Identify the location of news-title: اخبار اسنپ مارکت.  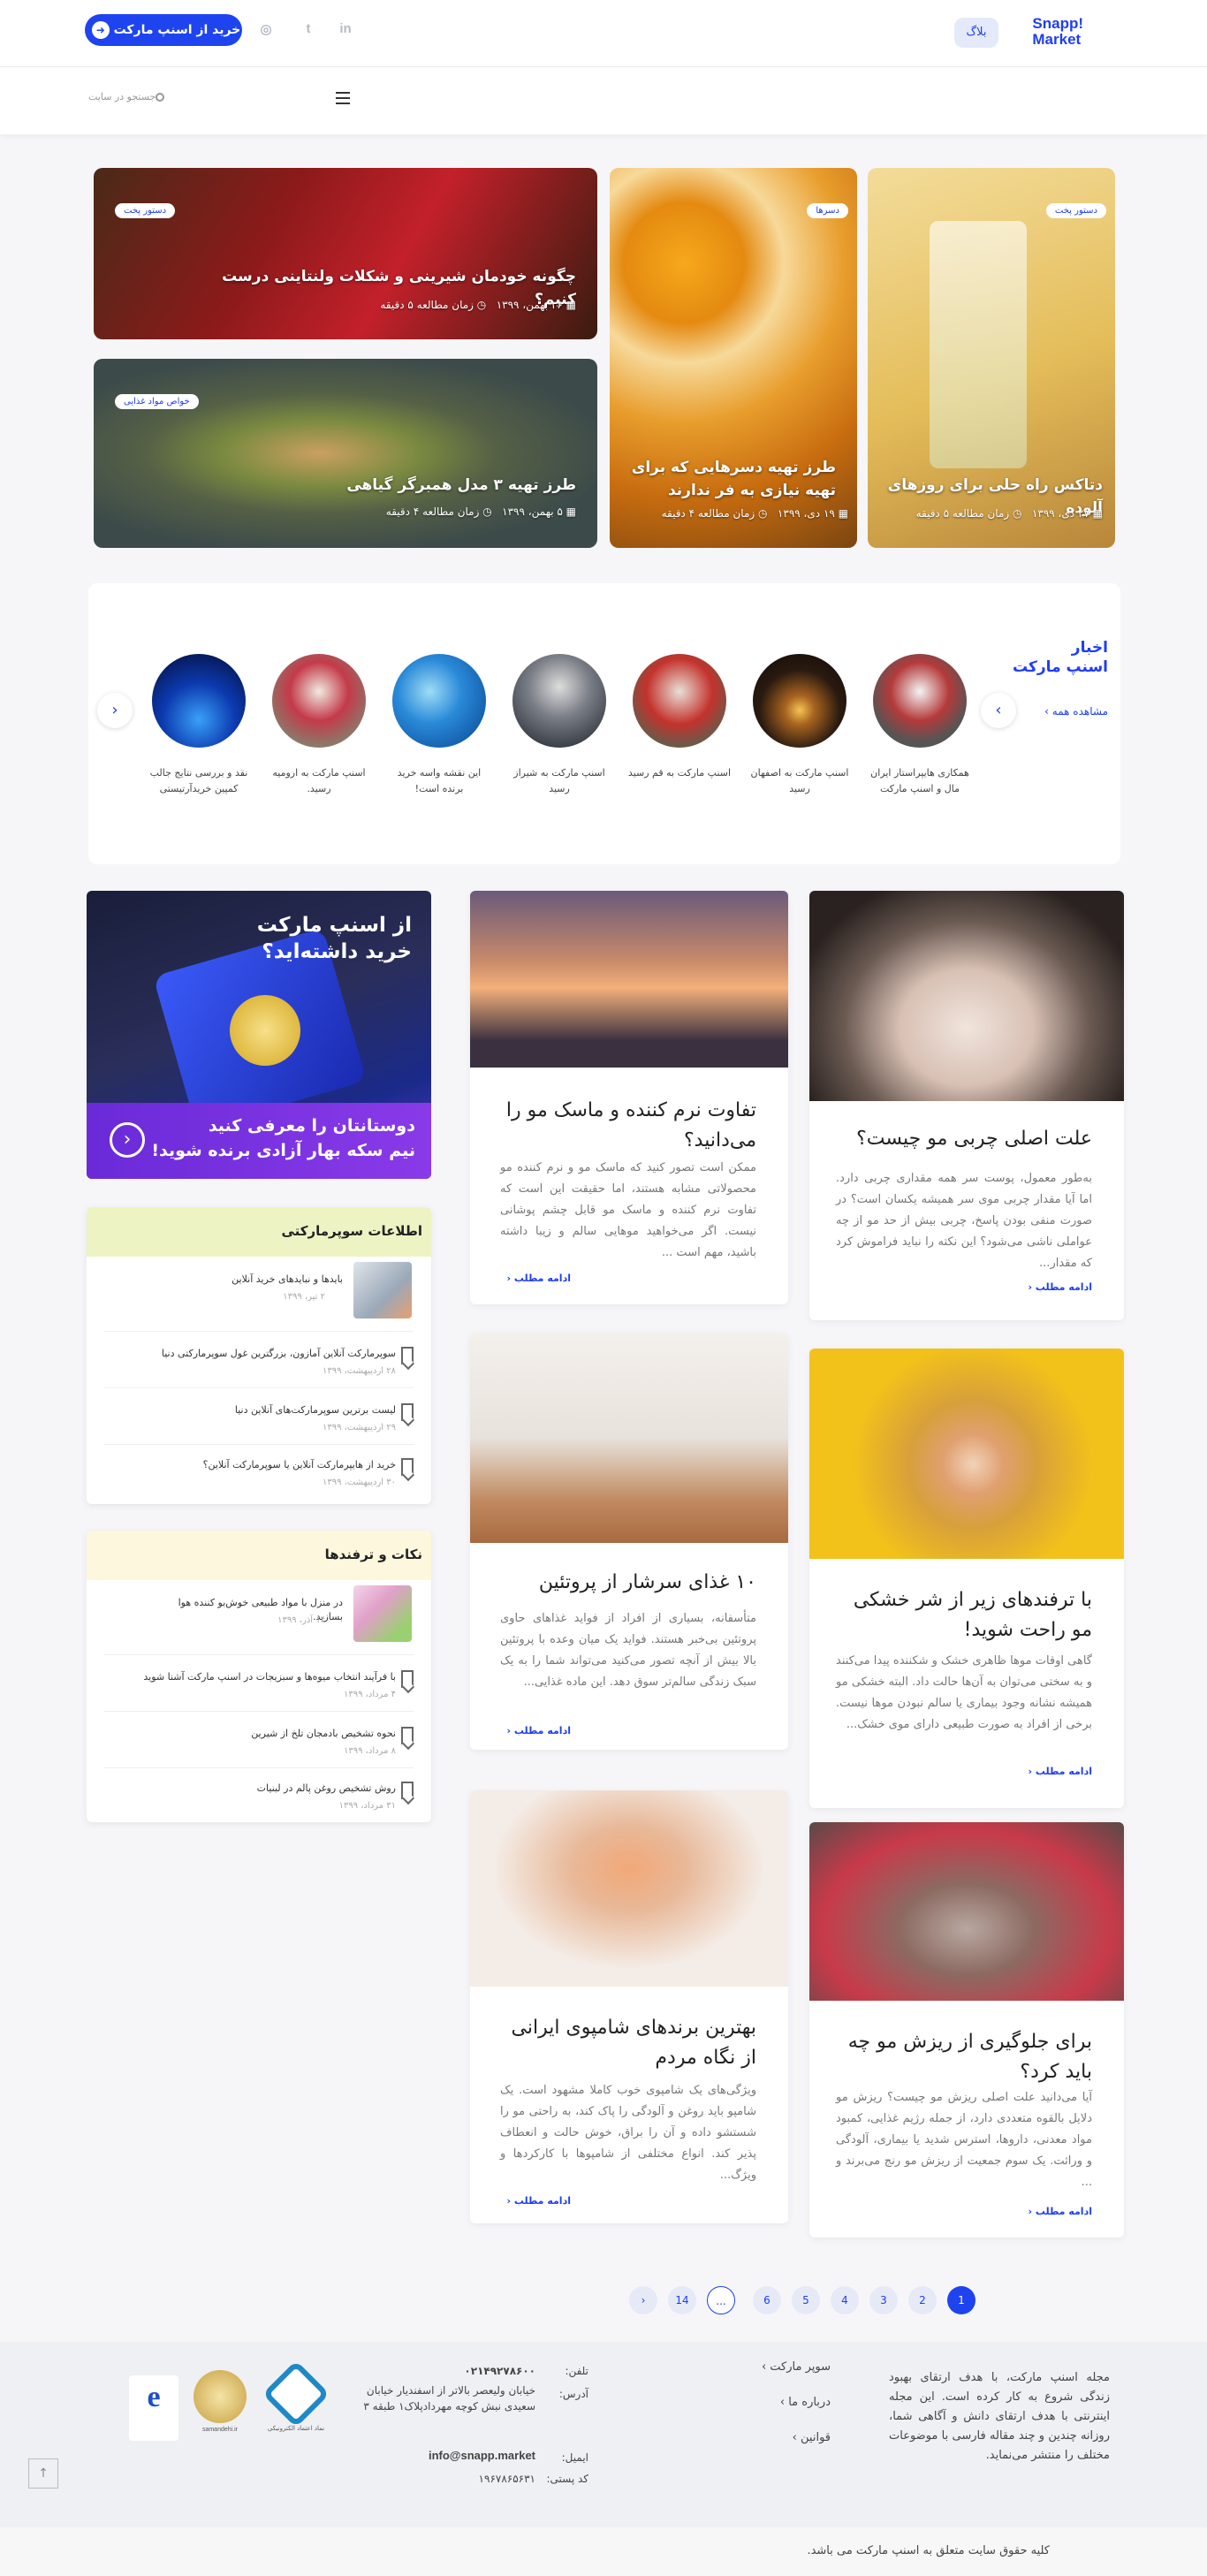
(1060, 657).